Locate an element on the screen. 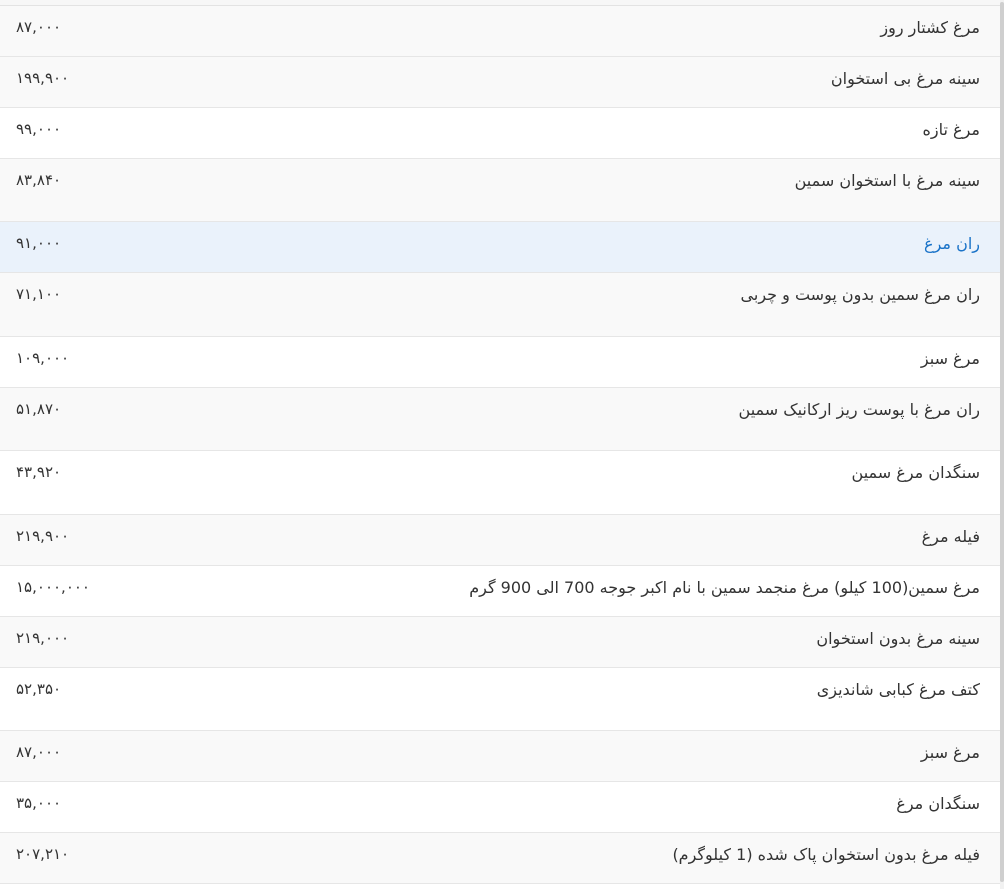 The height and width of the screenshot is (889, 1004). vertical-scrollbar is located at coordinates (1002, 444).